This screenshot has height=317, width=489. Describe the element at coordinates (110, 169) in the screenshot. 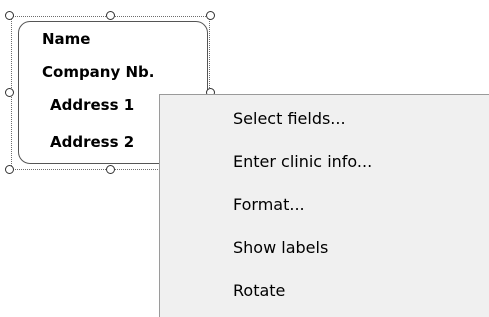

I see `resize-handle-bottom` at that location.